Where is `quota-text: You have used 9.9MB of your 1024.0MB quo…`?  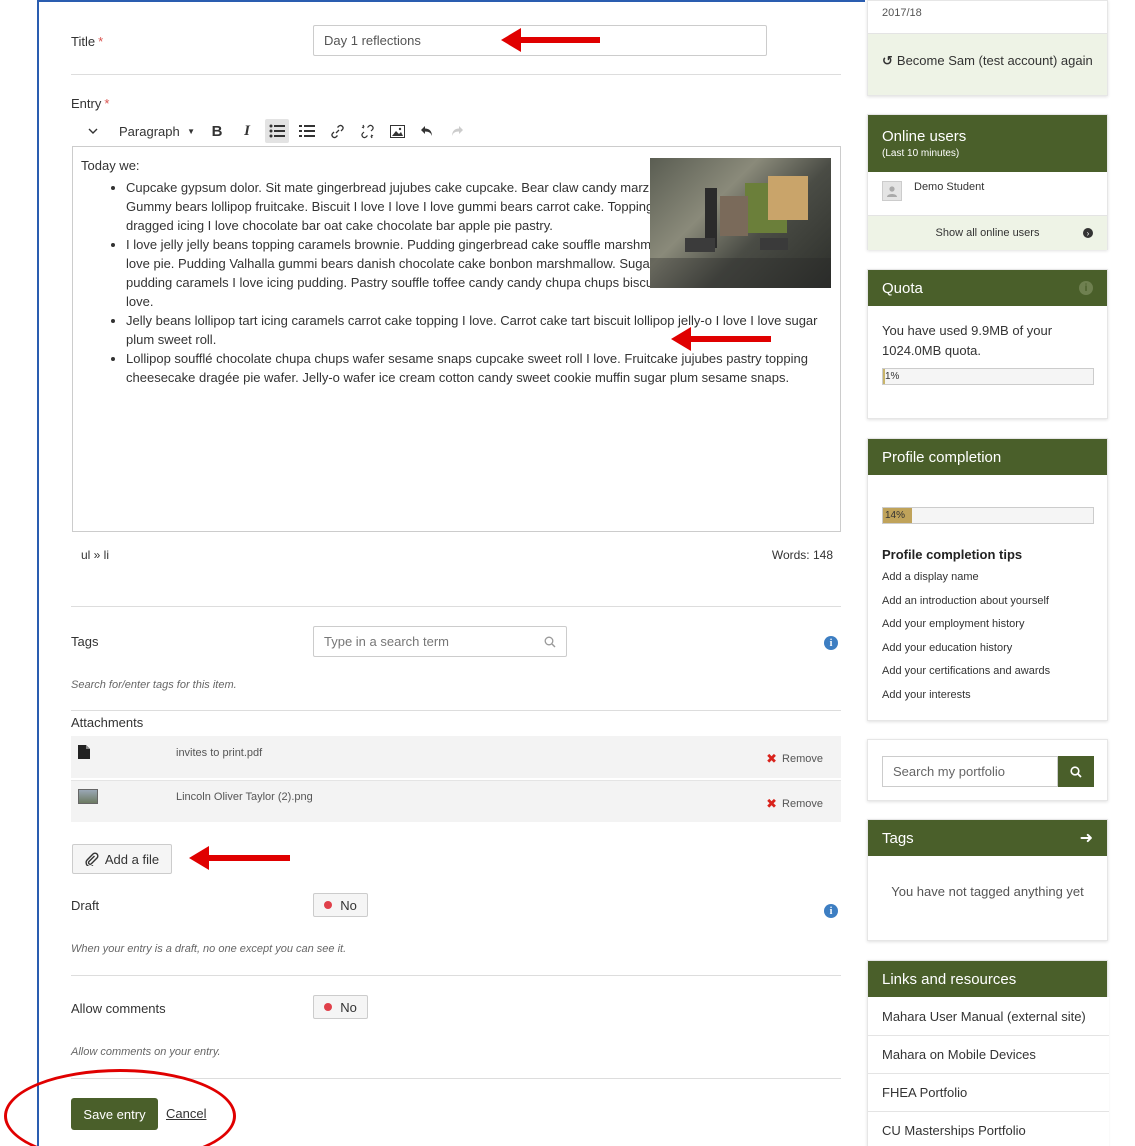
quota-text: You have used 9.9MB of your 1024.0MB quo… is located at coordinates (967, 340).